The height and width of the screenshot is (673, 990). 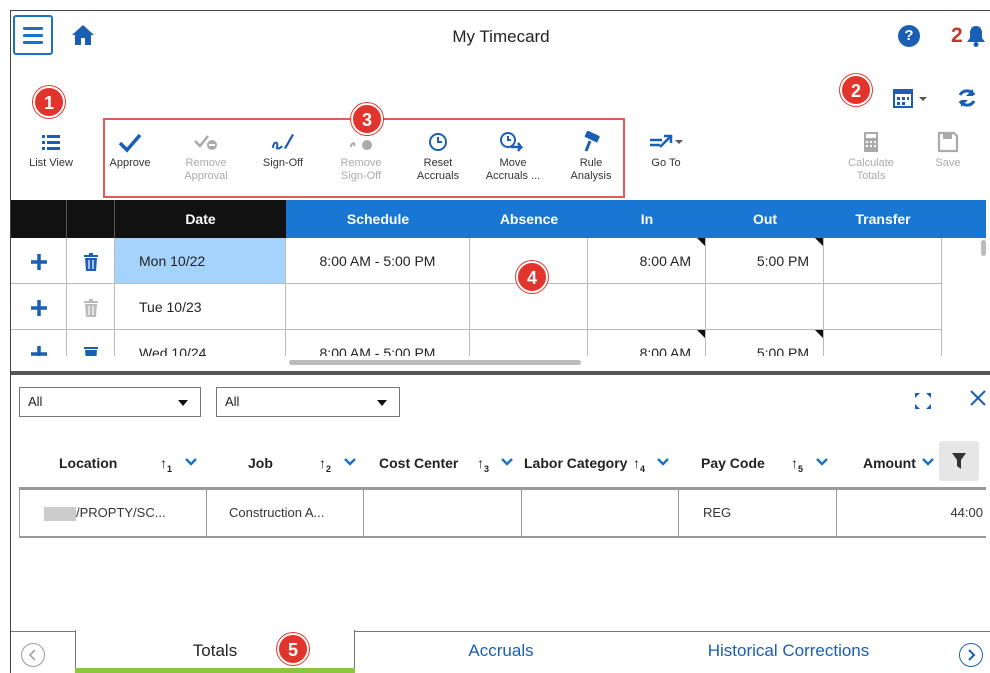 What do you see at coordinates (647, 307) in the screenshot?
I see `in-cell` at bounding box center [647, 307].